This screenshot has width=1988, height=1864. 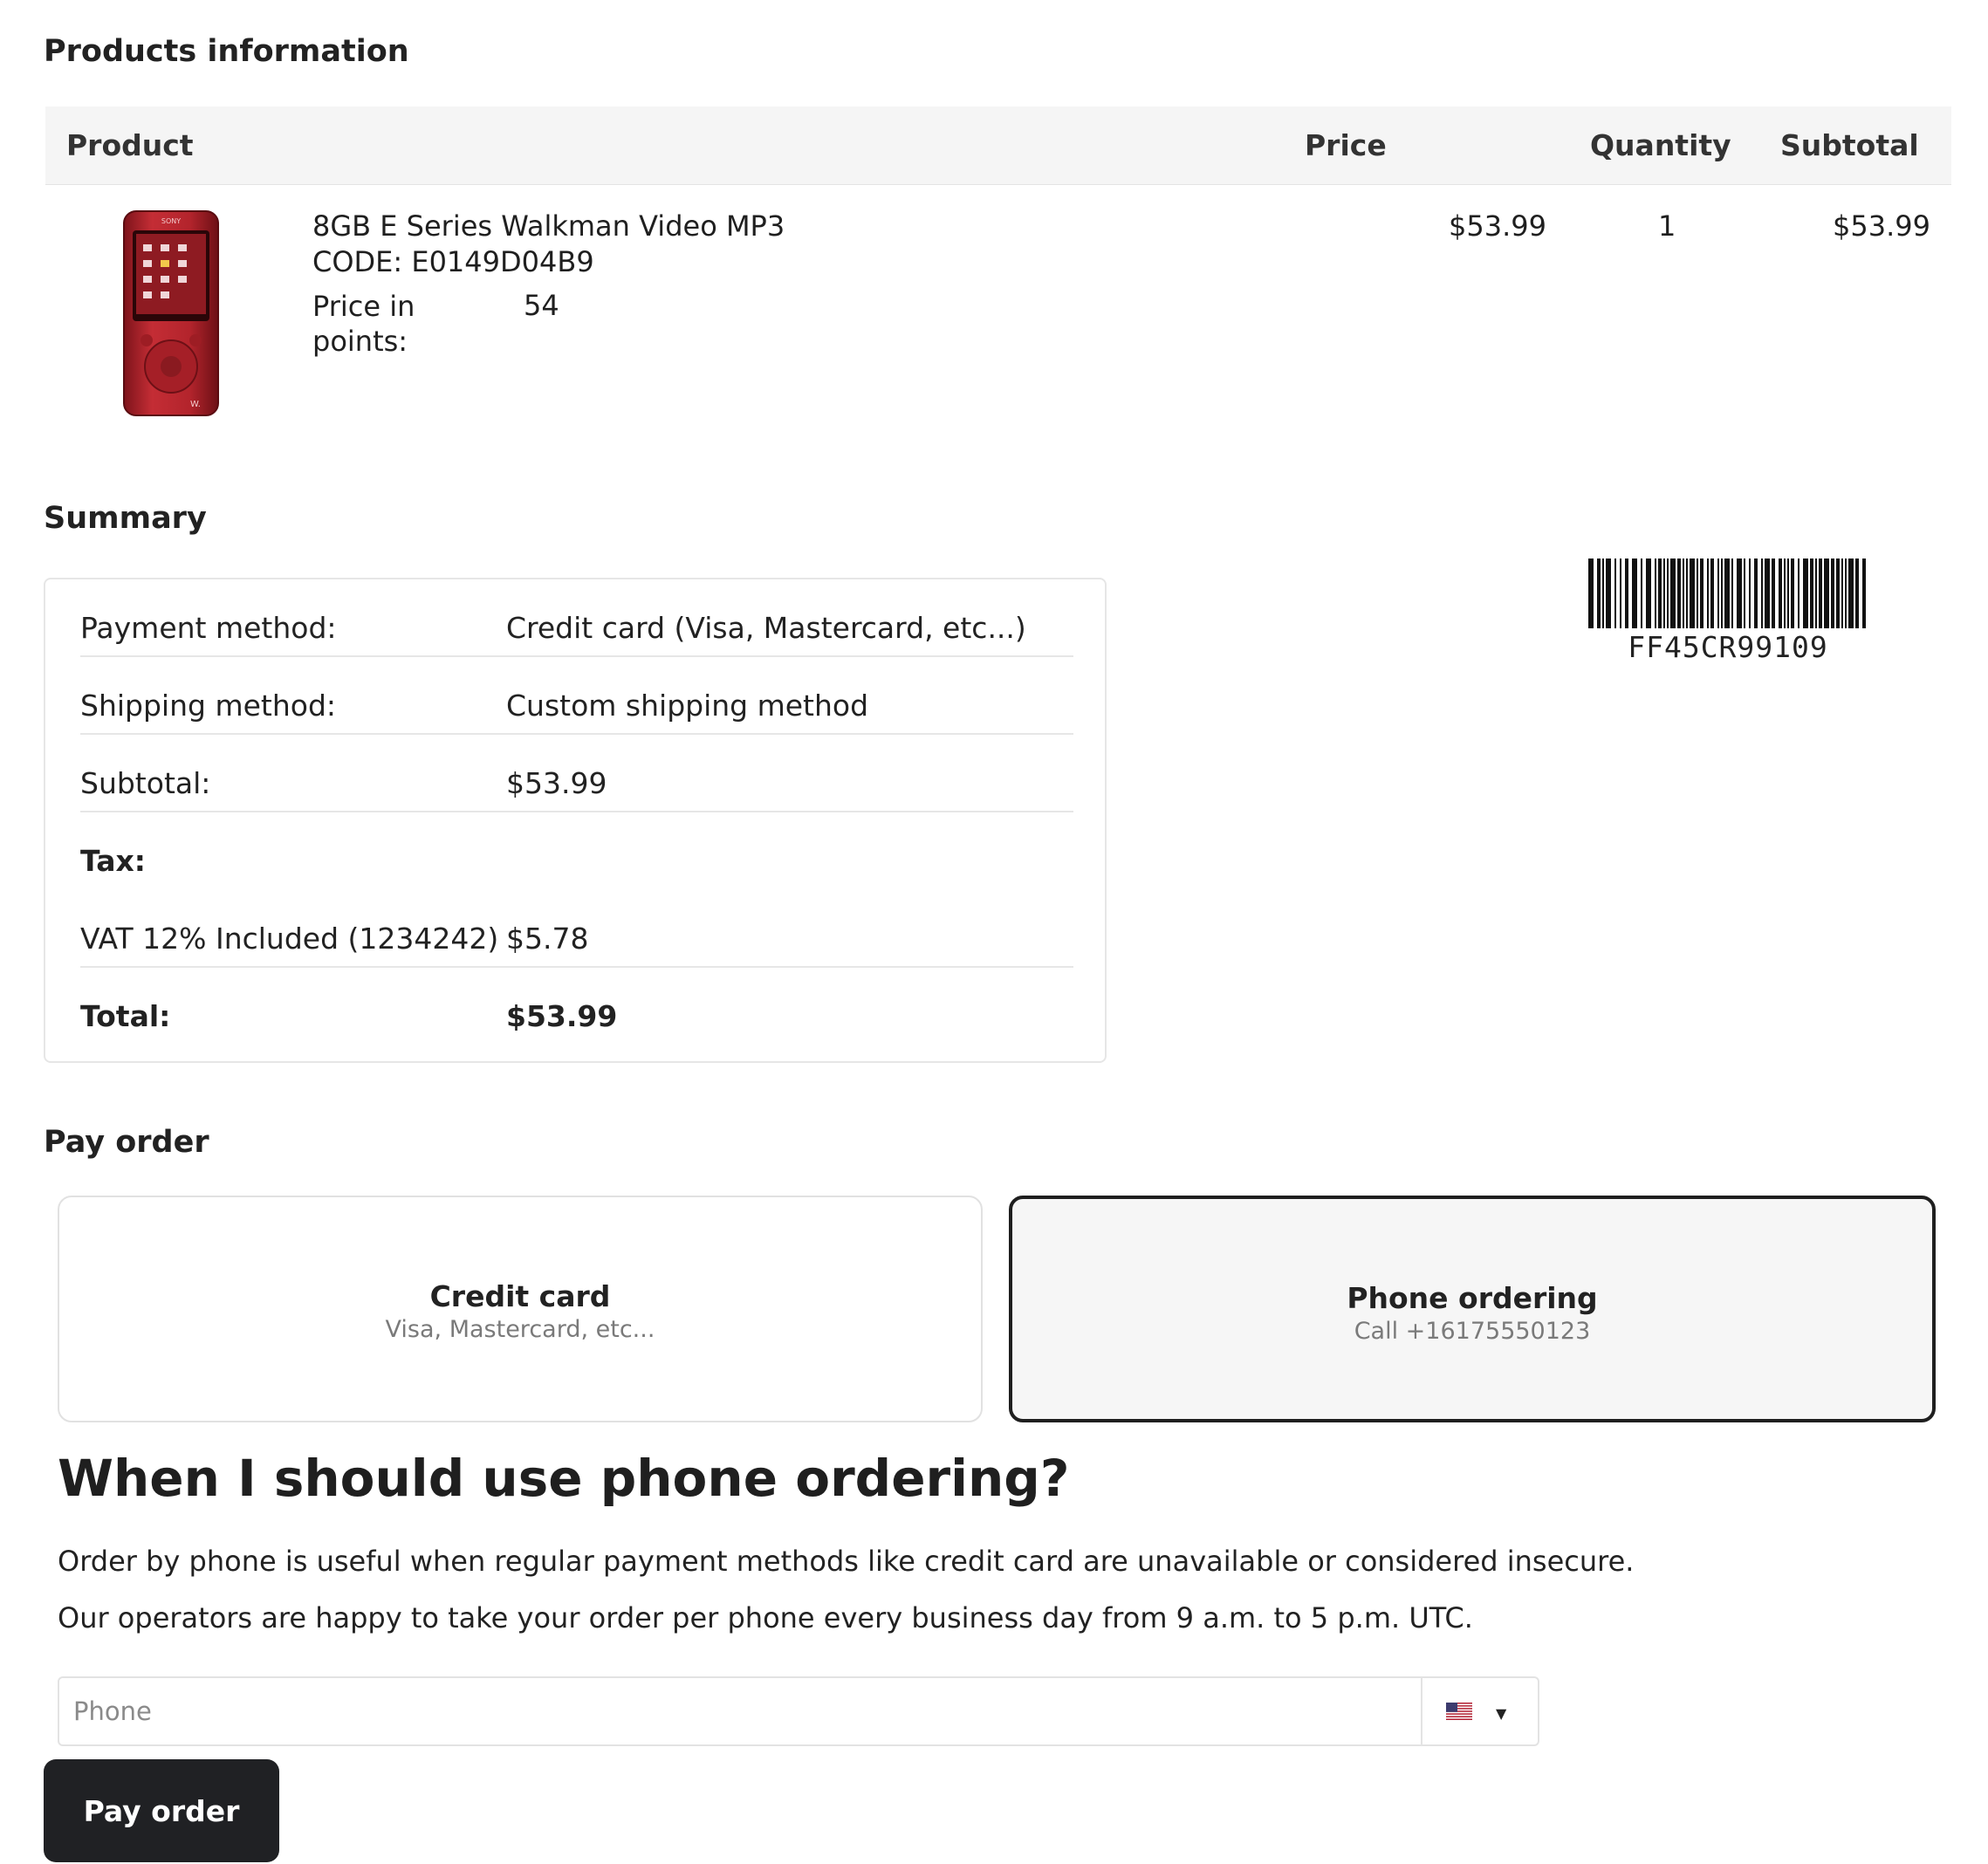 I want to click on summary-row-tax: Tax:, so click(x=576, y=851).